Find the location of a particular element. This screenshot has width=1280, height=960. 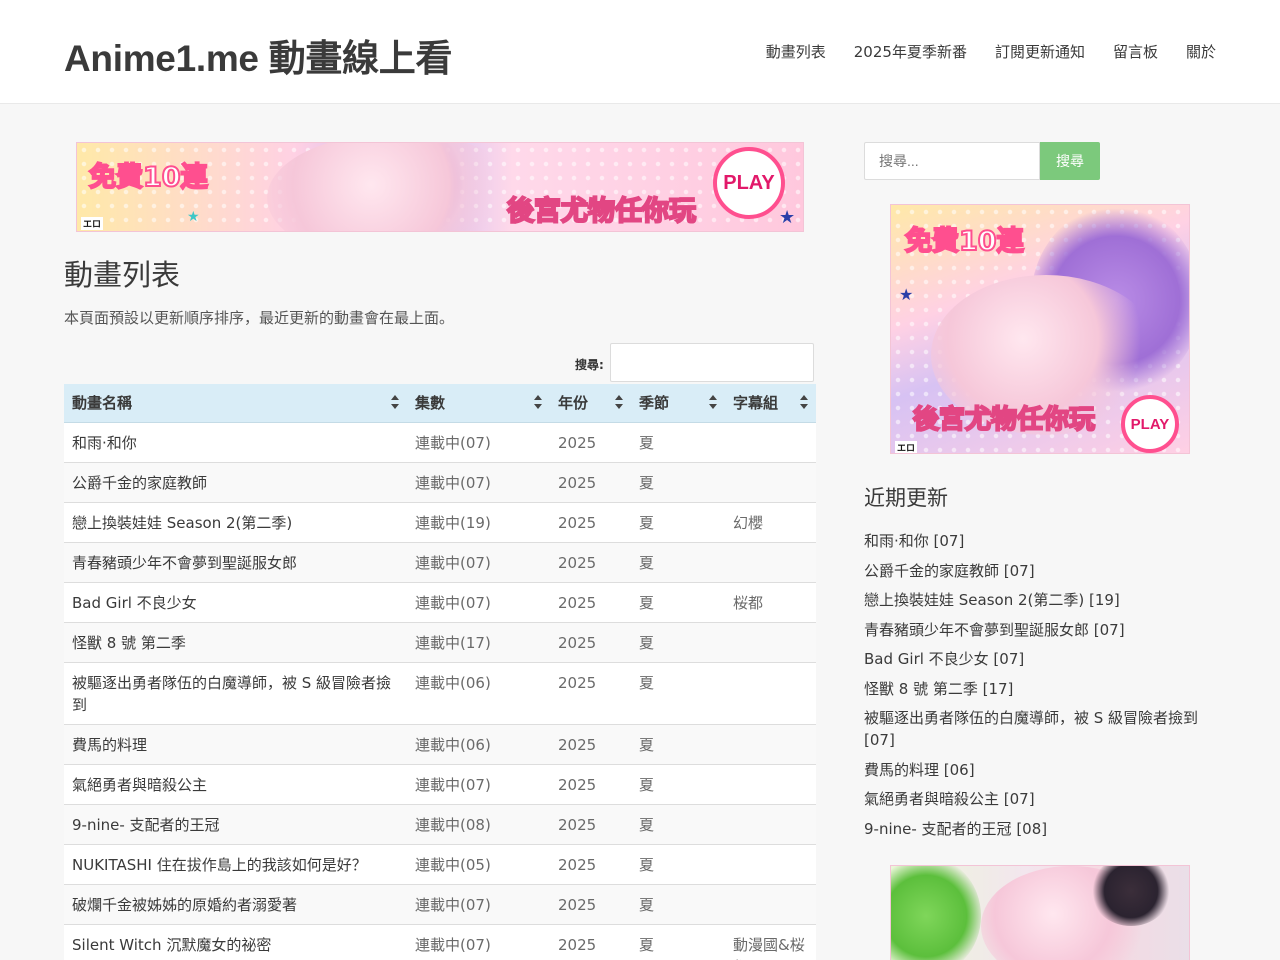

nav-guestbook: 留言板 is located at coordinates (1135, 51).